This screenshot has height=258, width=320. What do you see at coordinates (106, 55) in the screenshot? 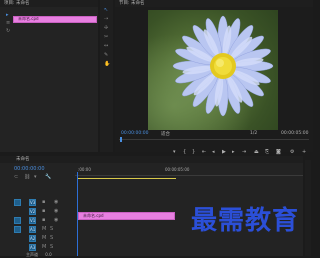
I see `pen-tool-icon: ✎` at bounding box center [106, 55].